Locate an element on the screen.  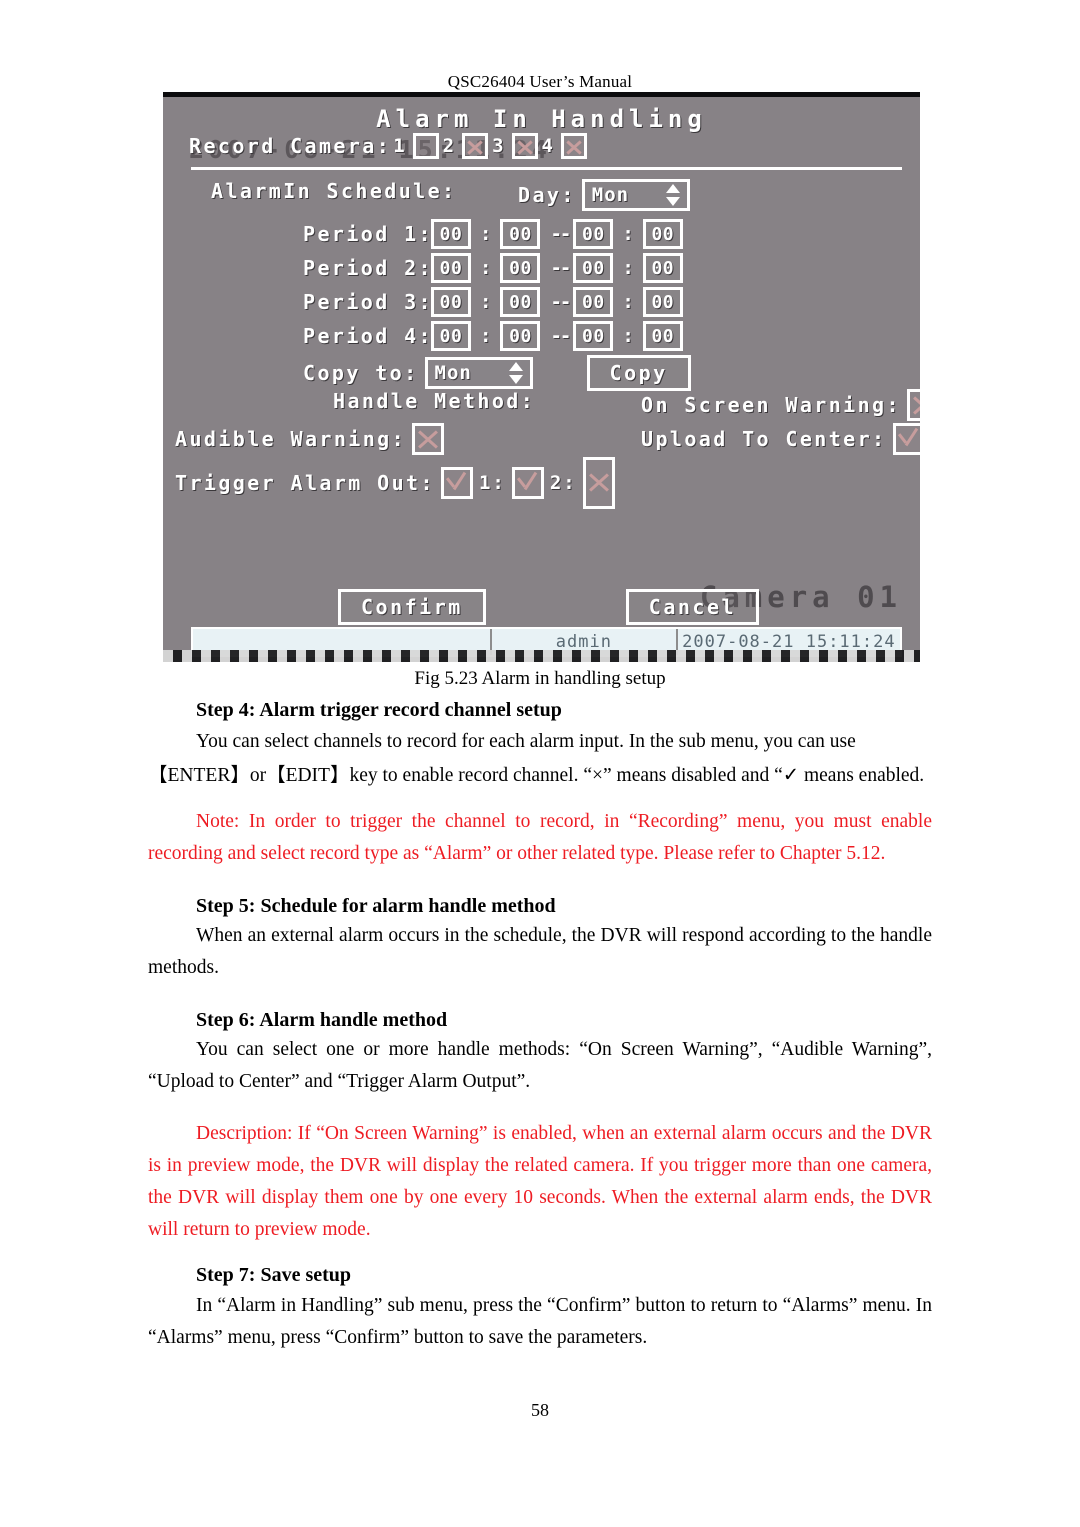
period-4-sep-a: : is located at coordinates (486, 336).